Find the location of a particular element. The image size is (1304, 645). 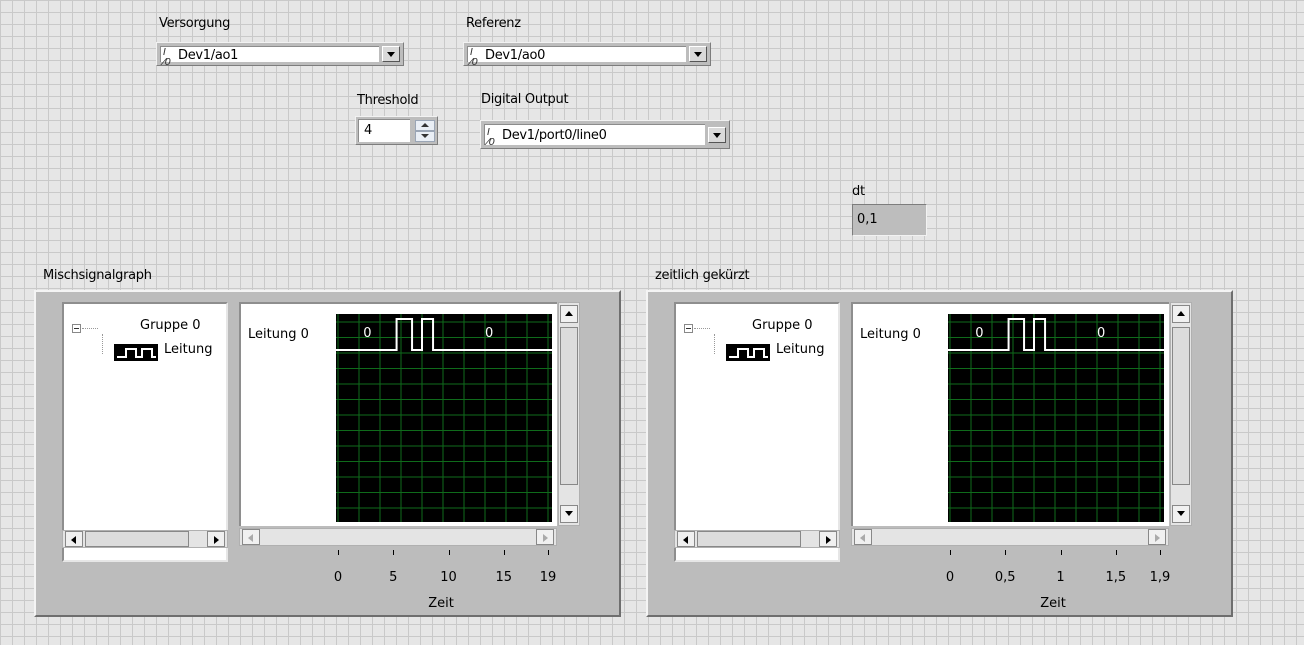

referenz-value: Dev1/ao0 is located at coordinates (515, 55).